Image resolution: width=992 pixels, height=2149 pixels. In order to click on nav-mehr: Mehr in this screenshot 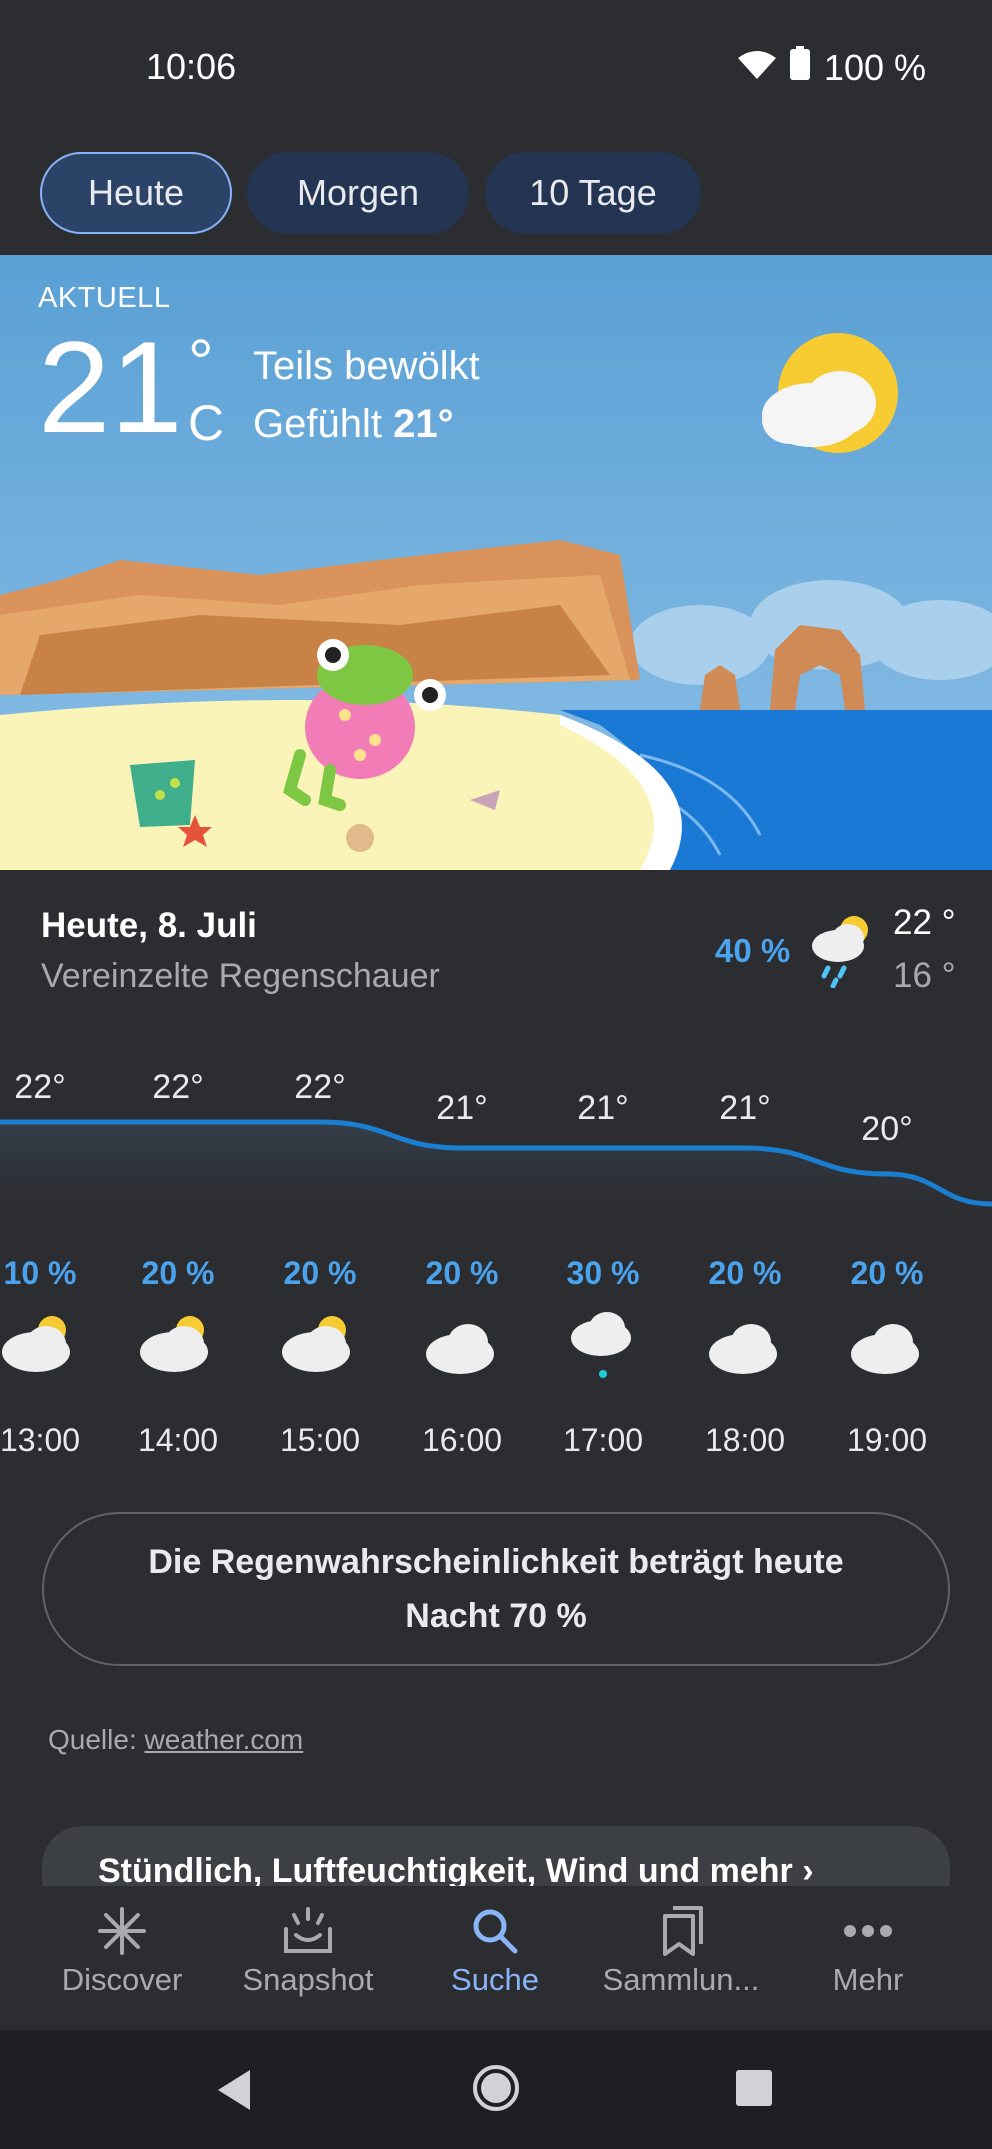, I will do `click(868, 1949)`.